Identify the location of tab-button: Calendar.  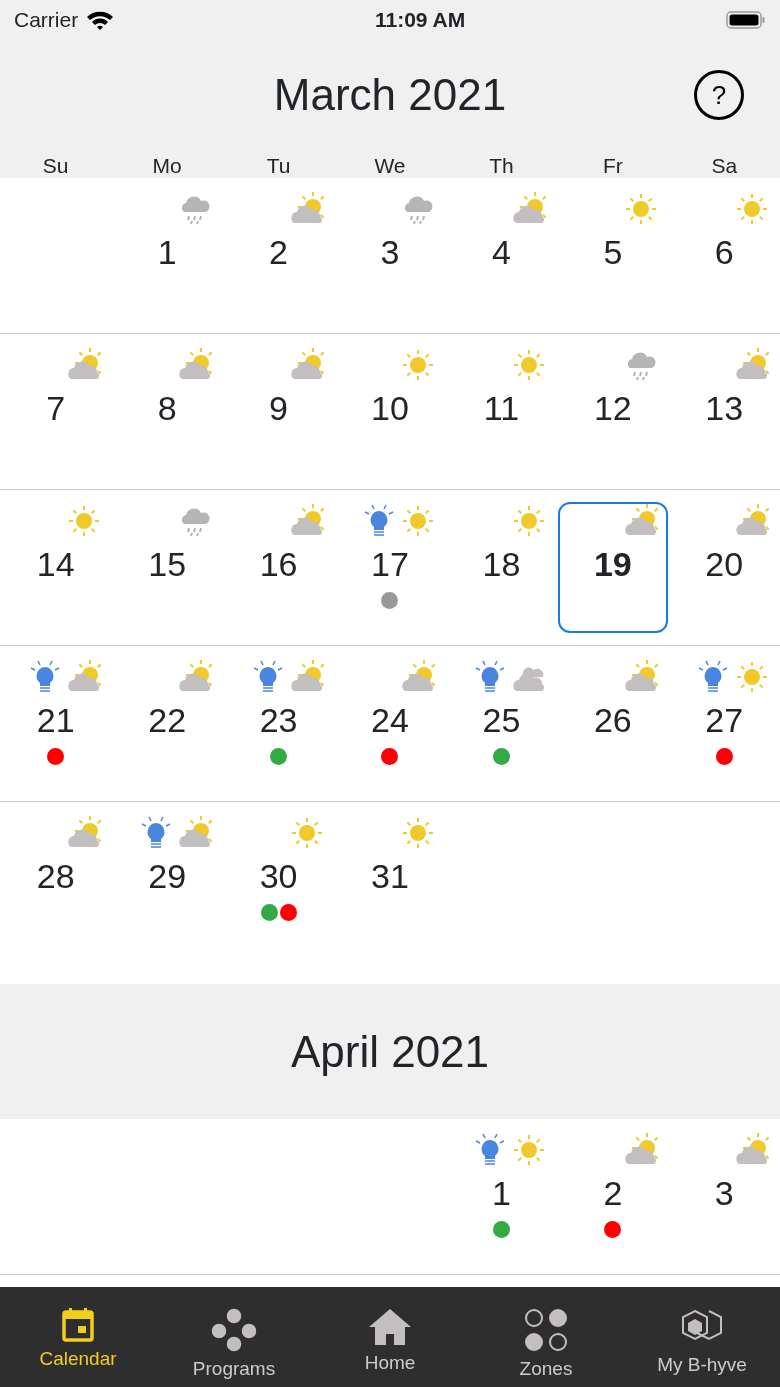
(78, 1337).